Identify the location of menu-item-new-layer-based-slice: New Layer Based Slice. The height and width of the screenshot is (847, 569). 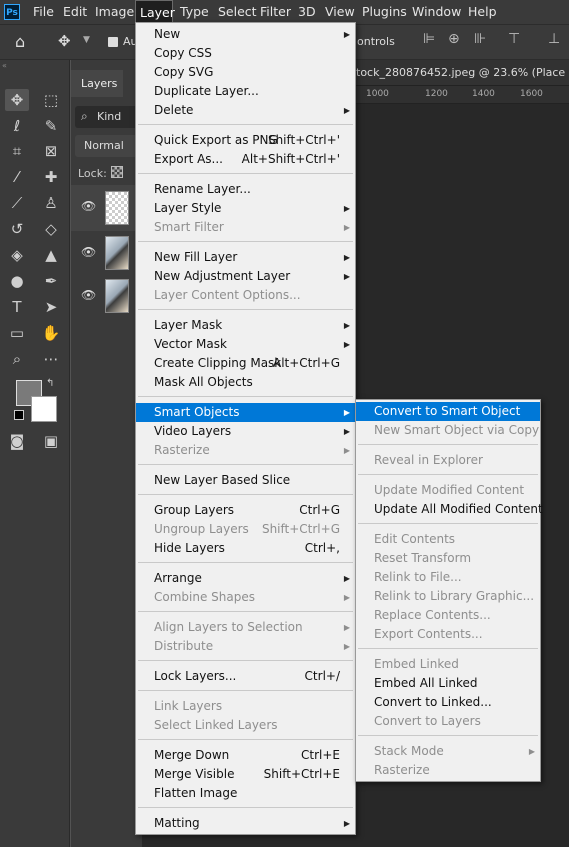
(245, 480).